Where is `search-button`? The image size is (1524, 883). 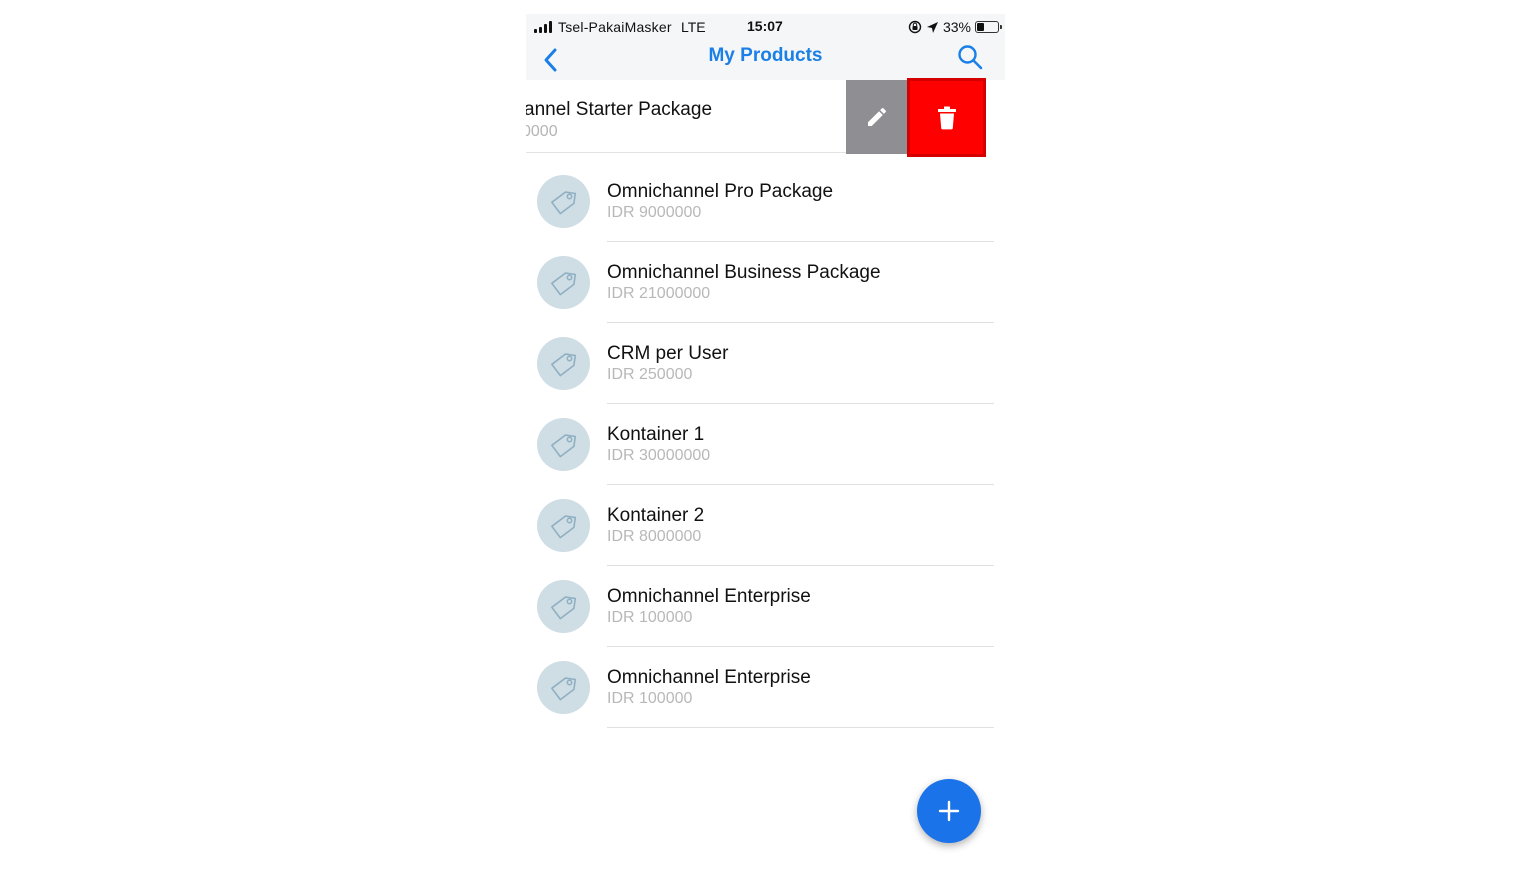
search-button is located at coordinates (970, 57).